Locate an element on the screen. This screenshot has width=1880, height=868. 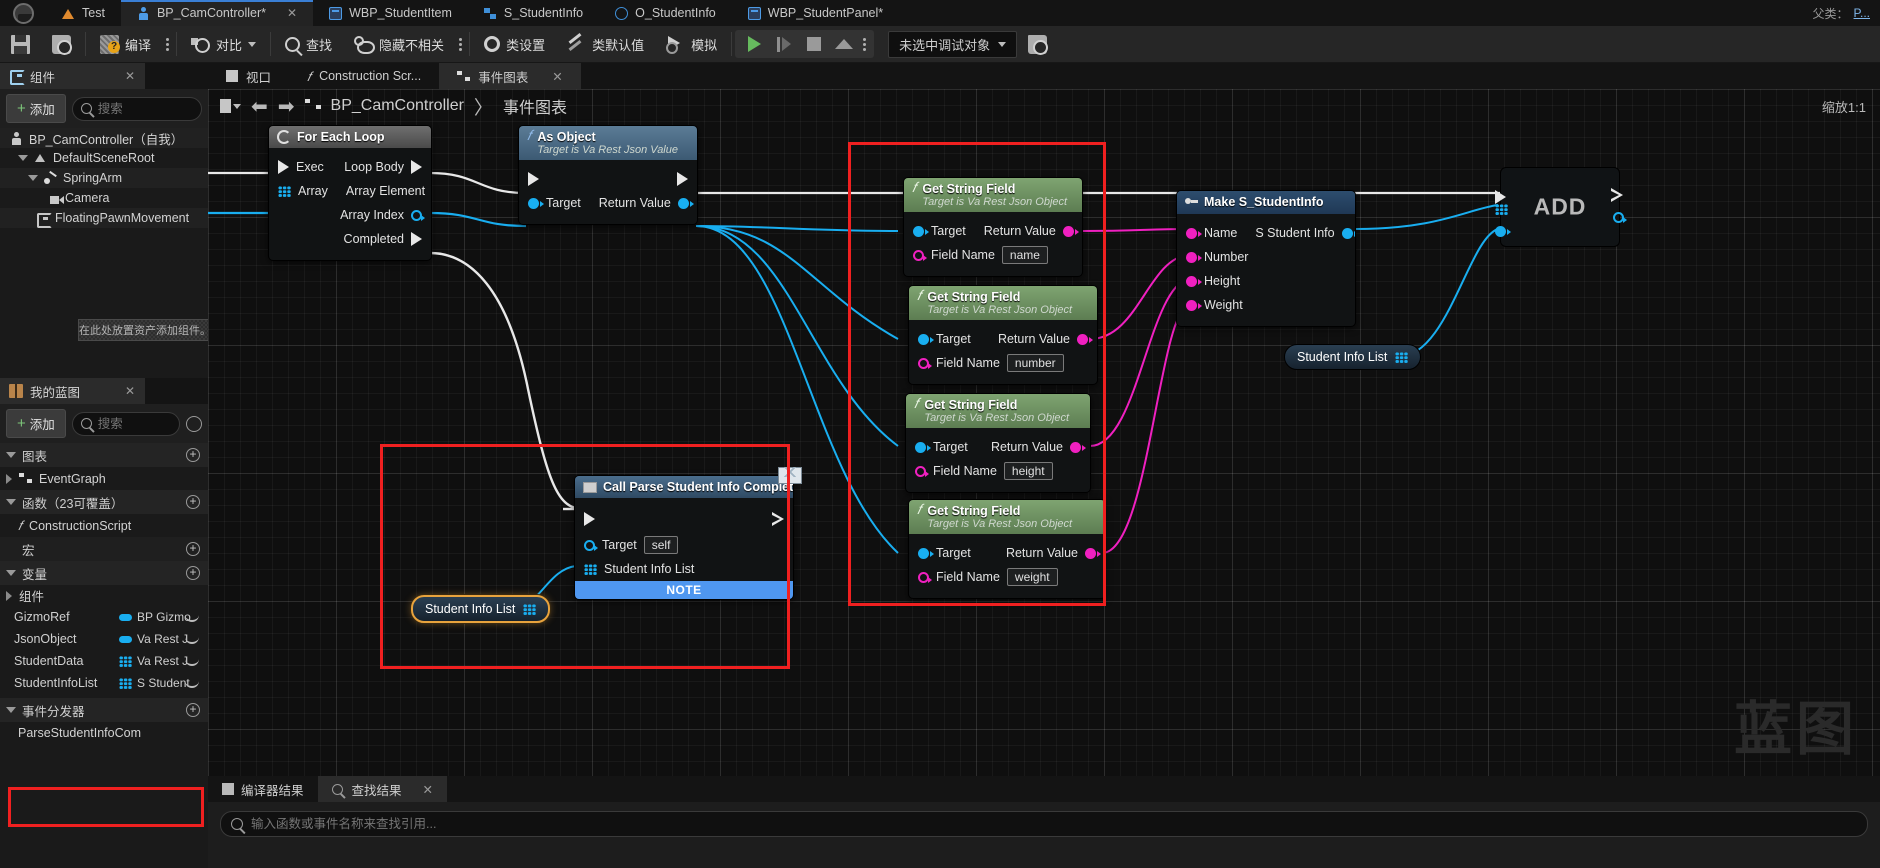
variable-row-jsonobject: JsonObject Va Rest J is located at coordinates (104, 639).